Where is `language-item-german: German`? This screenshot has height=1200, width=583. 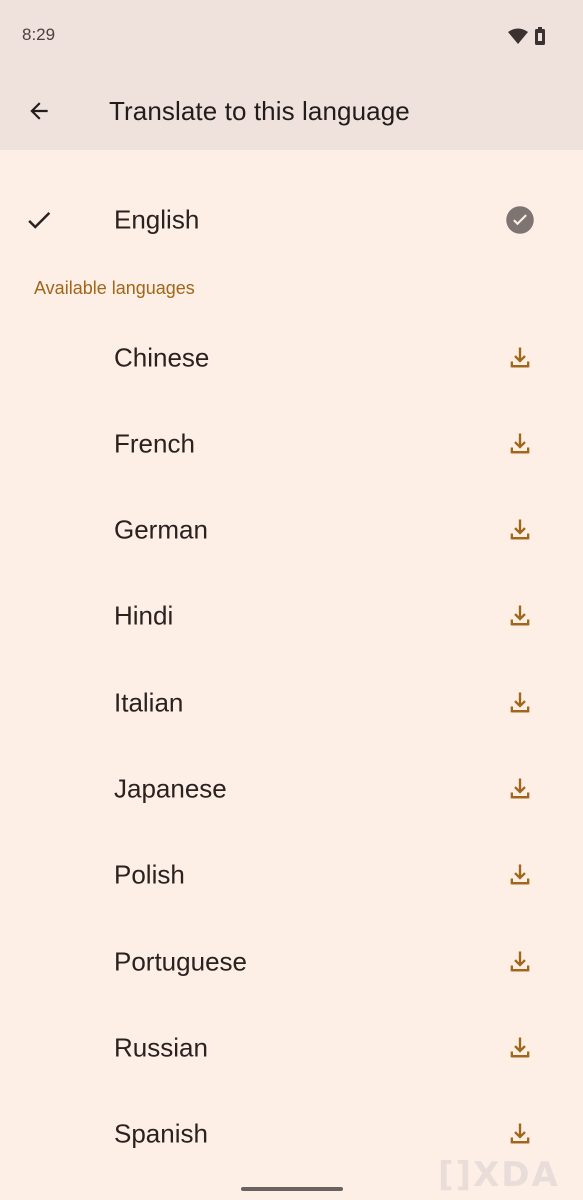 language-item-german: German is located at coordinates (291, 530).